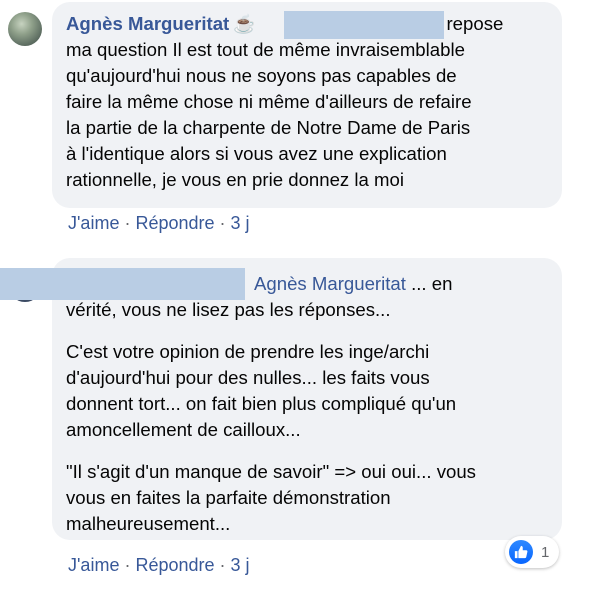 Image resolution: width=590 pixels, height=594 pixels. What do you see at coordinates (521, 552) in the screenshot?
I see `thumbs-up-icon` at bounding box center [521, 552].